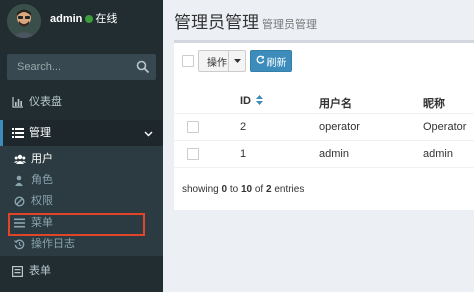  I want to click on online-status-icon, so click(89, 19).